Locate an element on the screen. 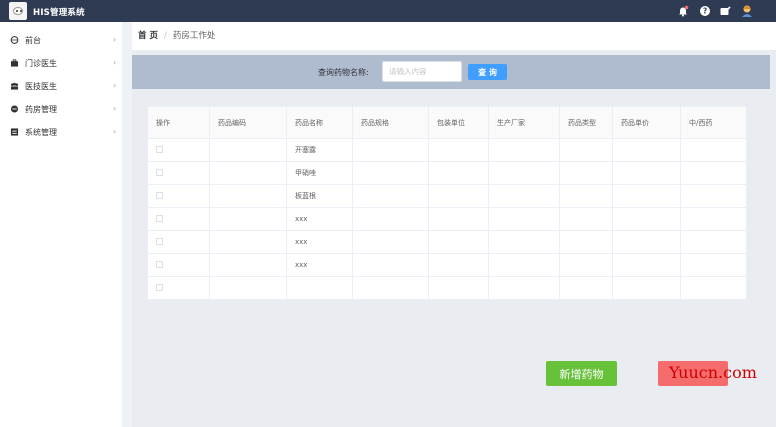 The image size is (776, 427). table-row is located at coordinates (447, 288).